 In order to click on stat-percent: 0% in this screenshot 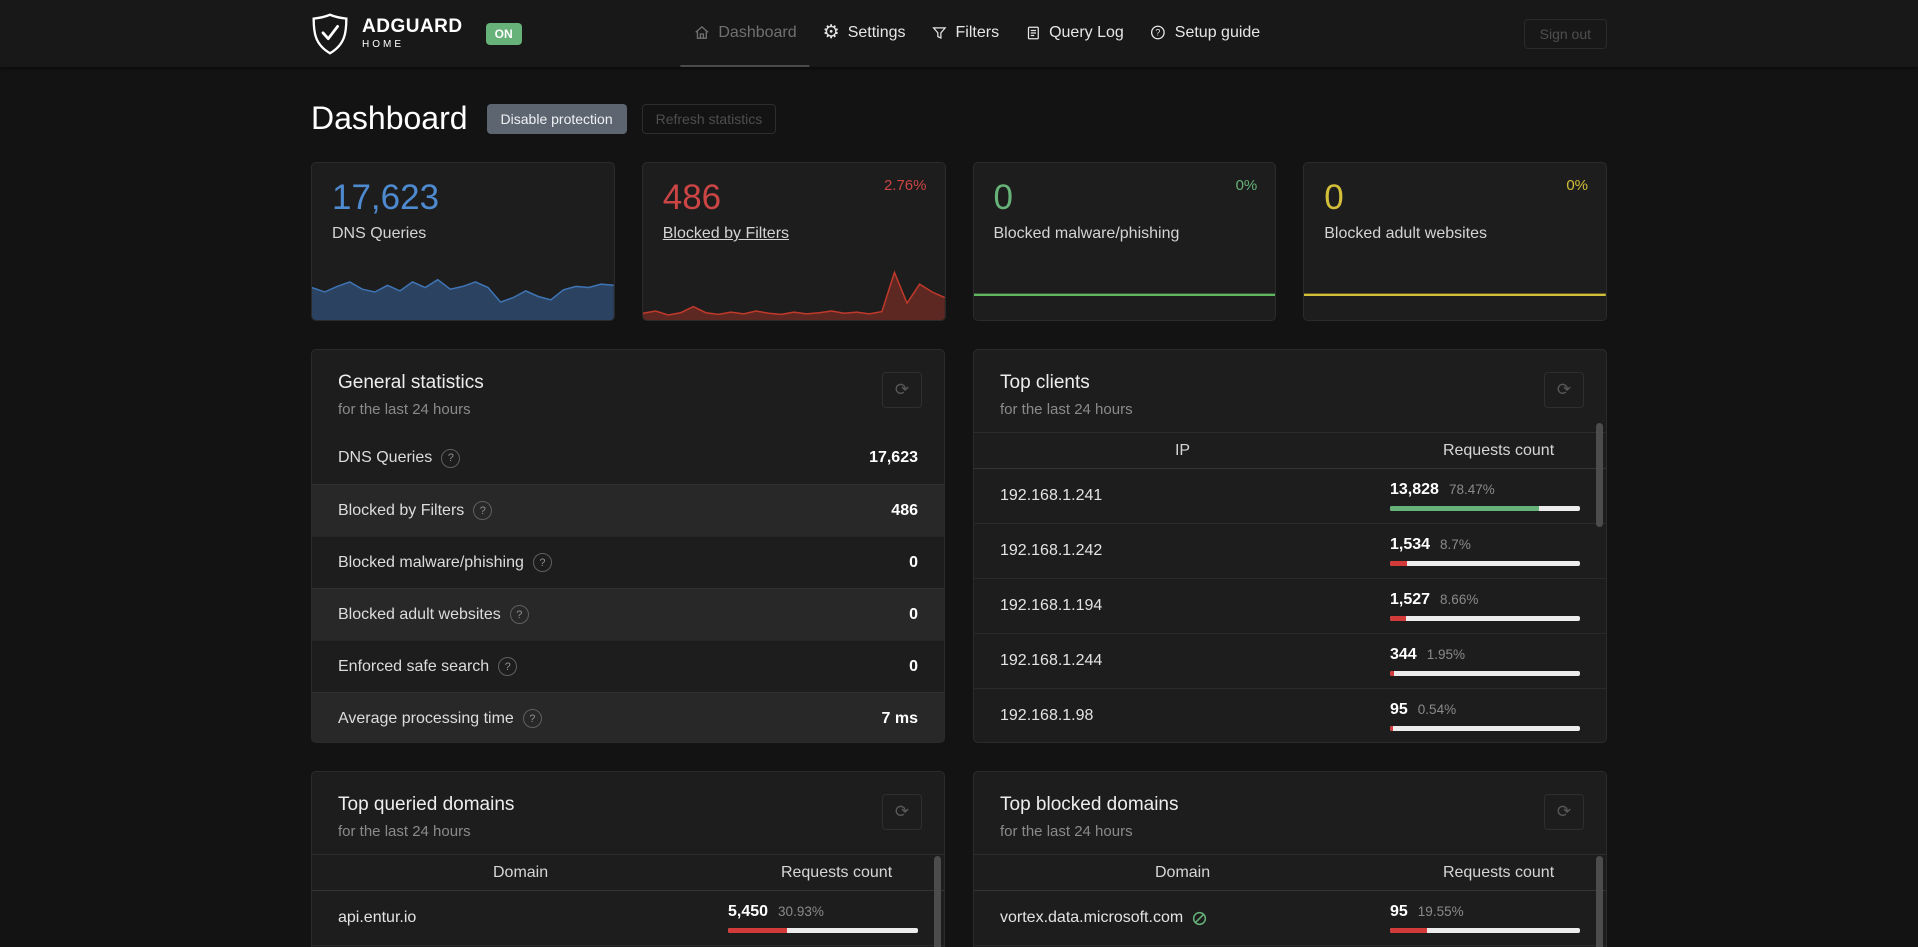, I will do `click(1246, 185)`.